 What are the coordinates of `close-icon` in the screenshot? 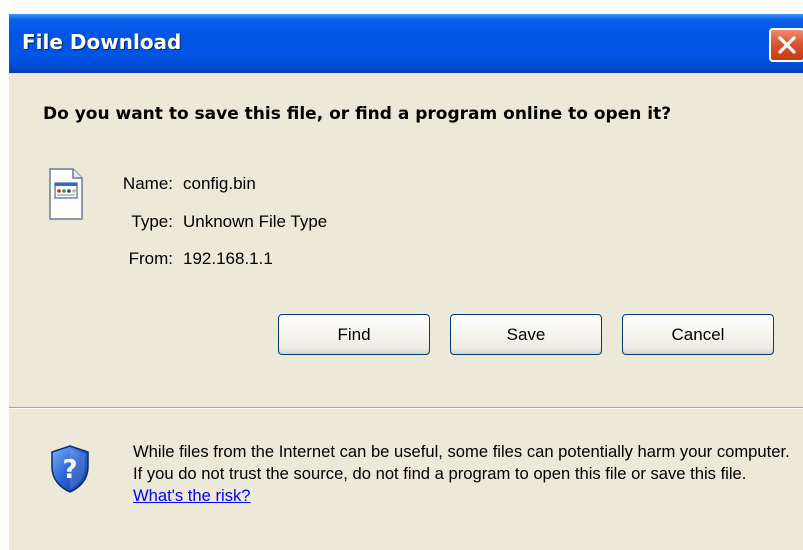 It's located at (787, 45).